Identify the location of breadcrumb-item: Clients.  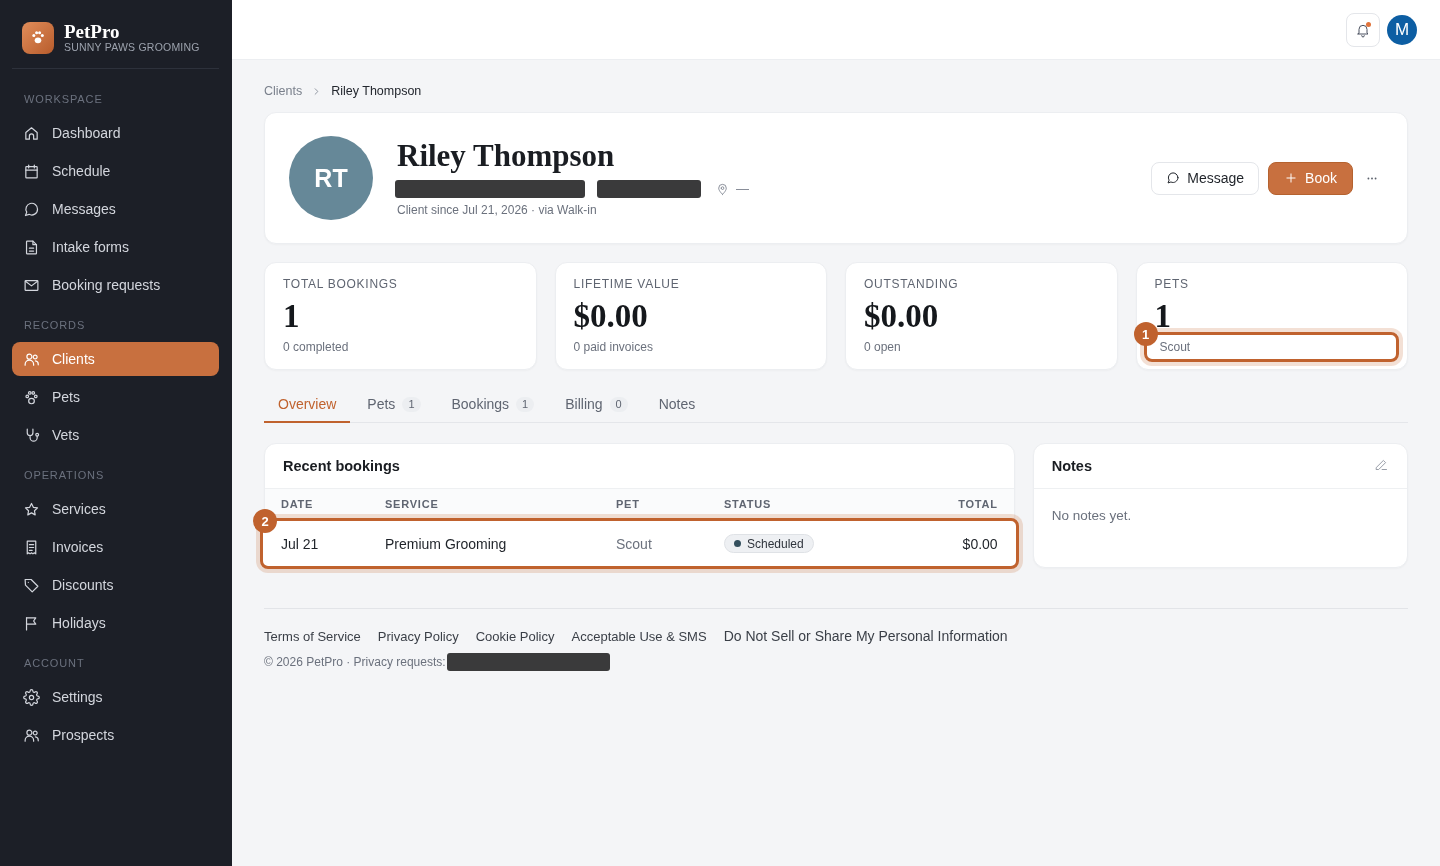
(283, 91).